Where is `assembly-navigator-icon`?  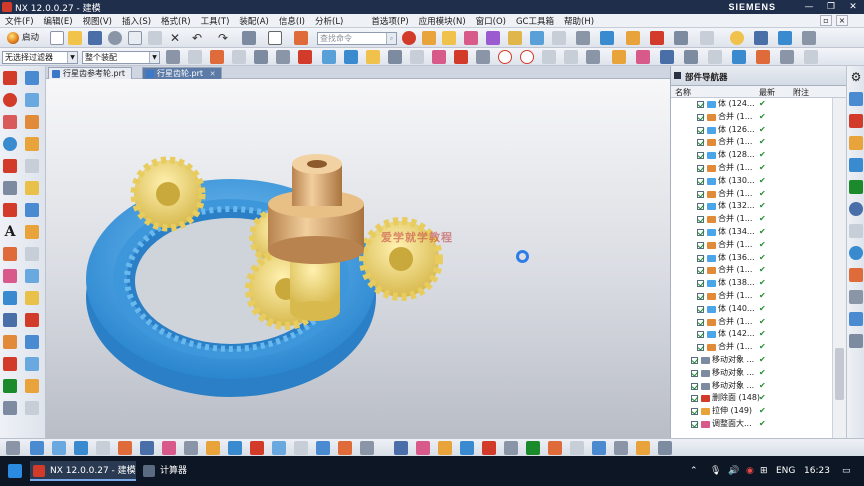
assembly-navigator-icon is located at coordinates (856, 99).